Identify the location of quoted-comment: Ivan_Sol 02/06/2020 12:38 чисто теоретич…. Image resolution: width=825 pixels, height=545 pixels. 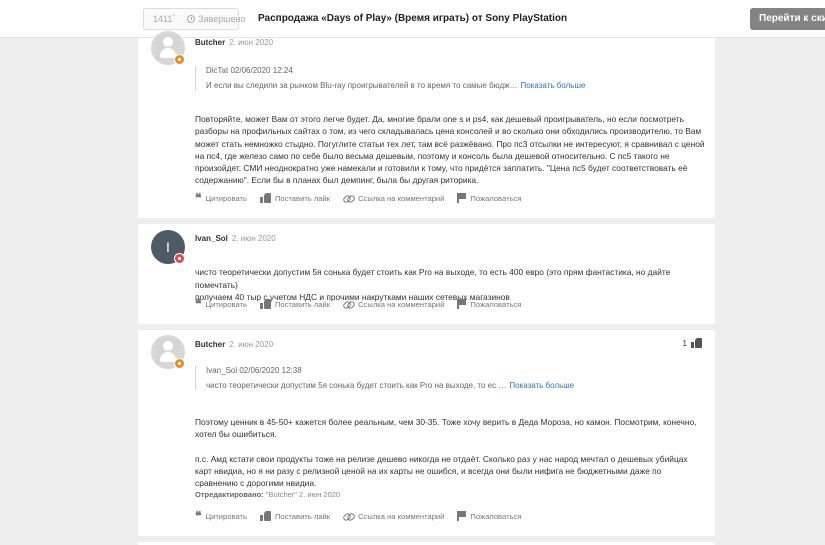
(447, 378).